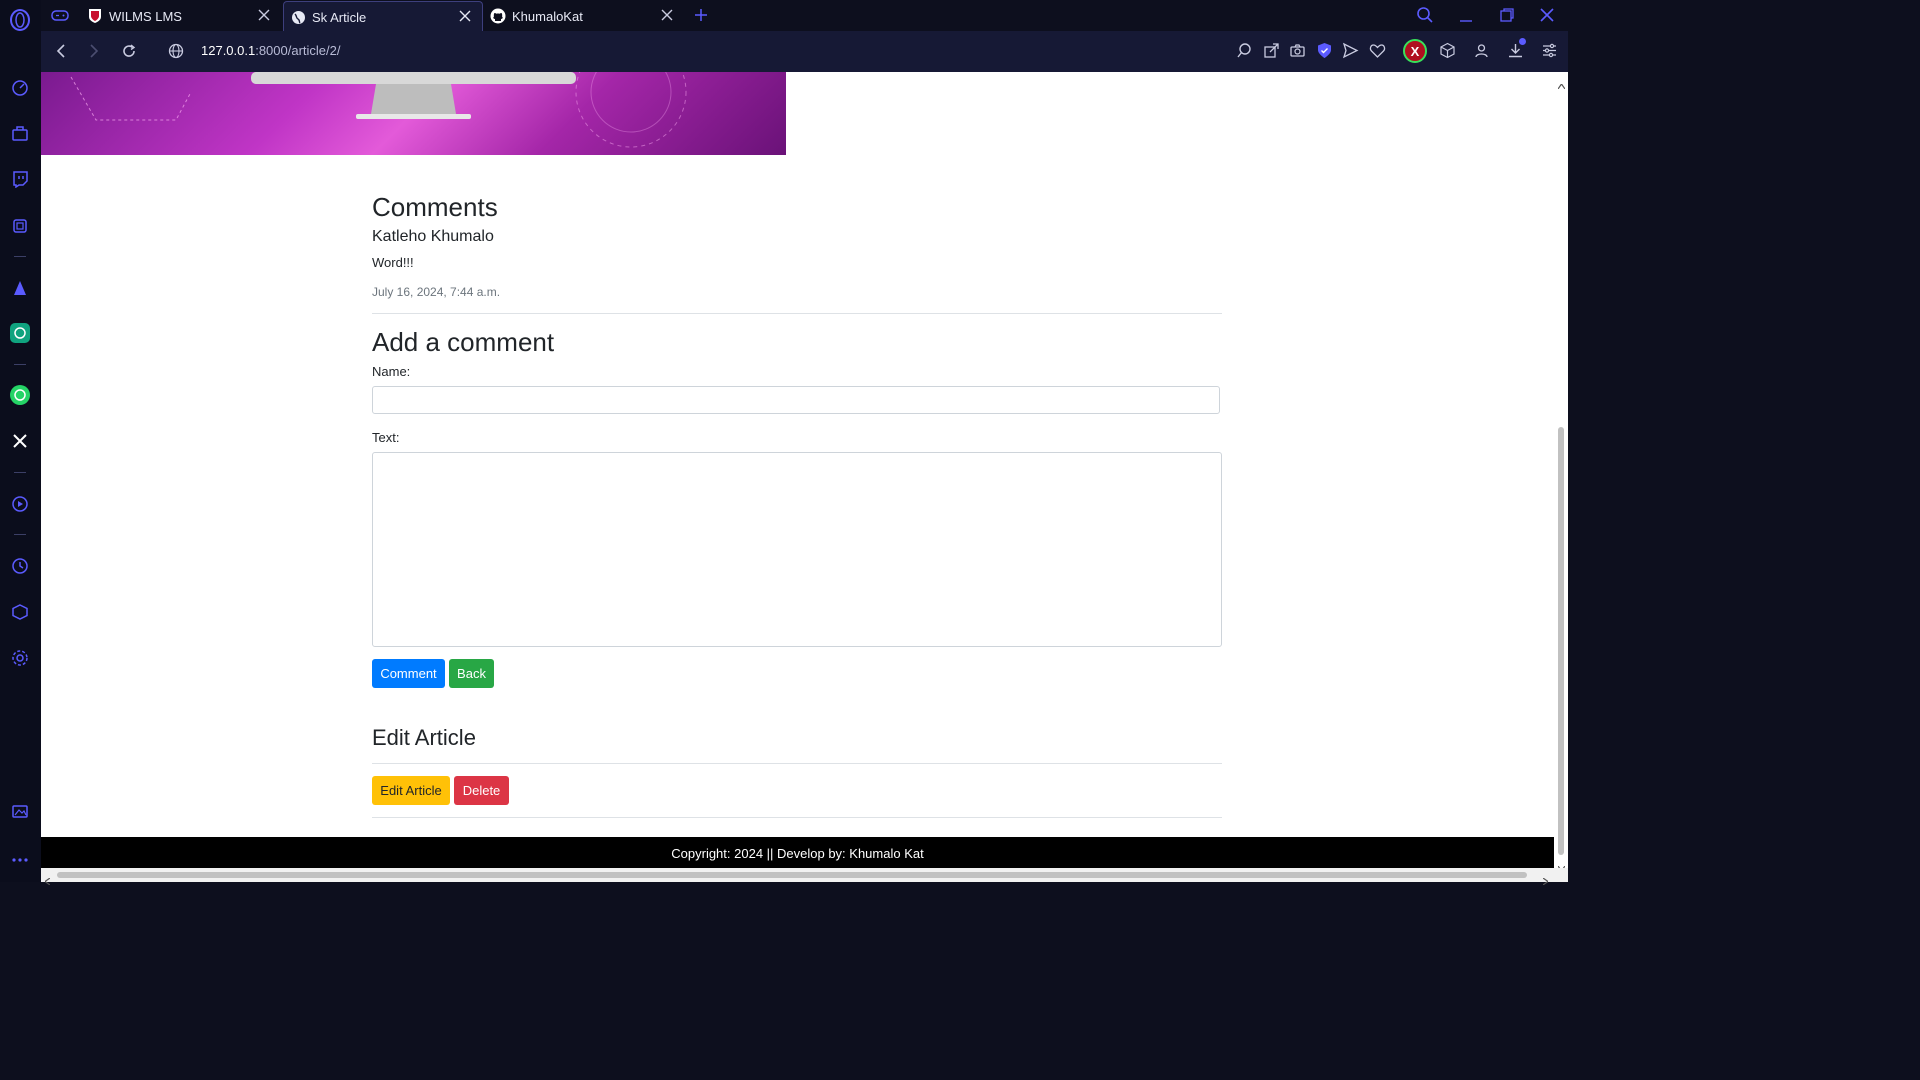 This screenshot has height=1080, width=1920. I want to click on restore-icon, so click(1507, 17).